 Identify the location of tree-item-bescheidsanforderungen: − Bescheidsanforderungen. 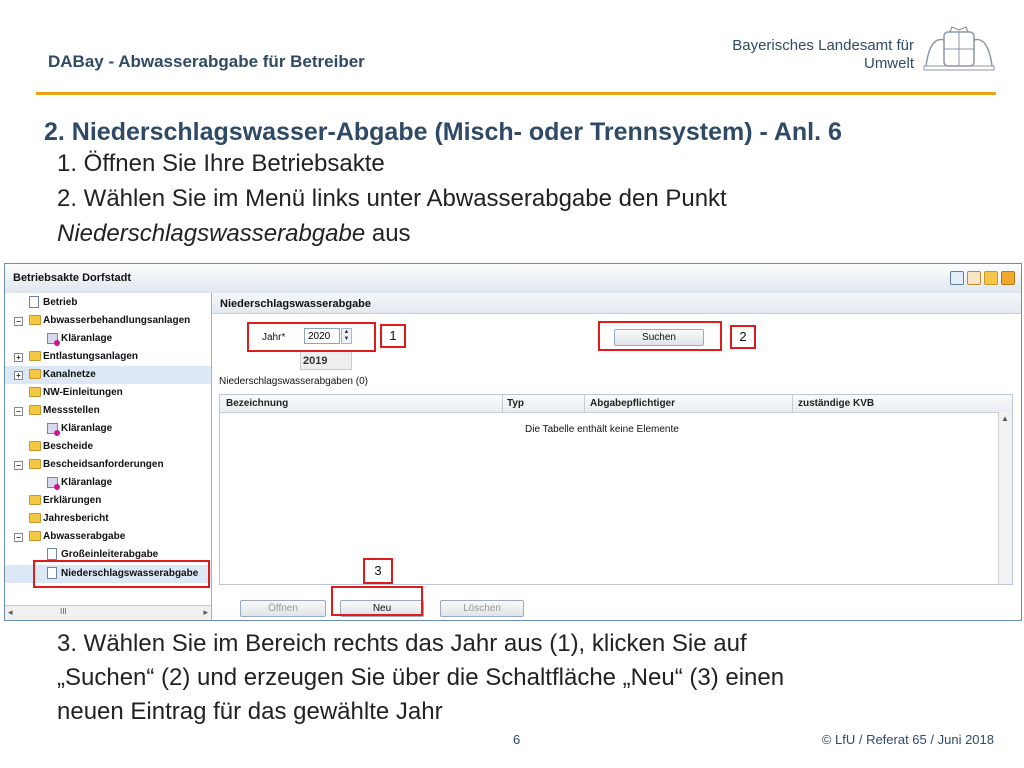
(108, 465).